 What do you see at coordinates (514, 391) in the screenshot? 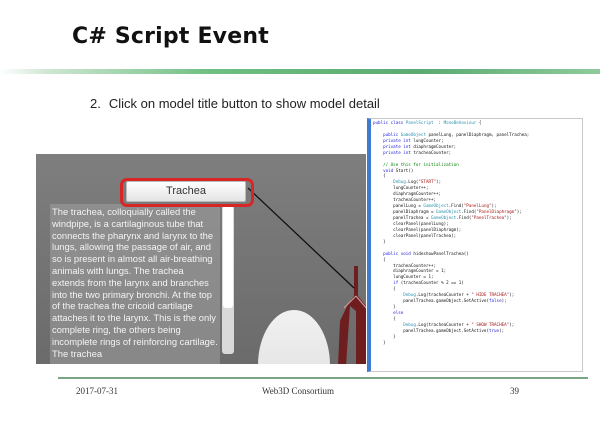
I see `page-number: 39` at bounding box center [514, 391].